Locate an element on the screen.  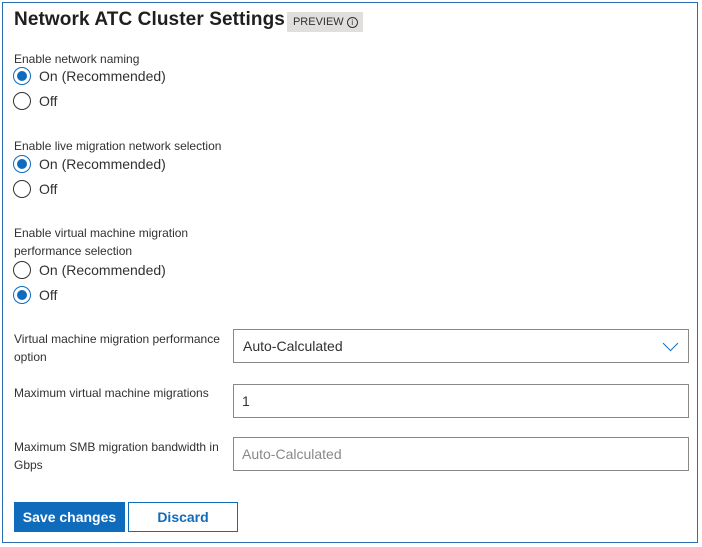
label-line: Maximum SMB migration bandwidth in is located at coordinates (116, 447).